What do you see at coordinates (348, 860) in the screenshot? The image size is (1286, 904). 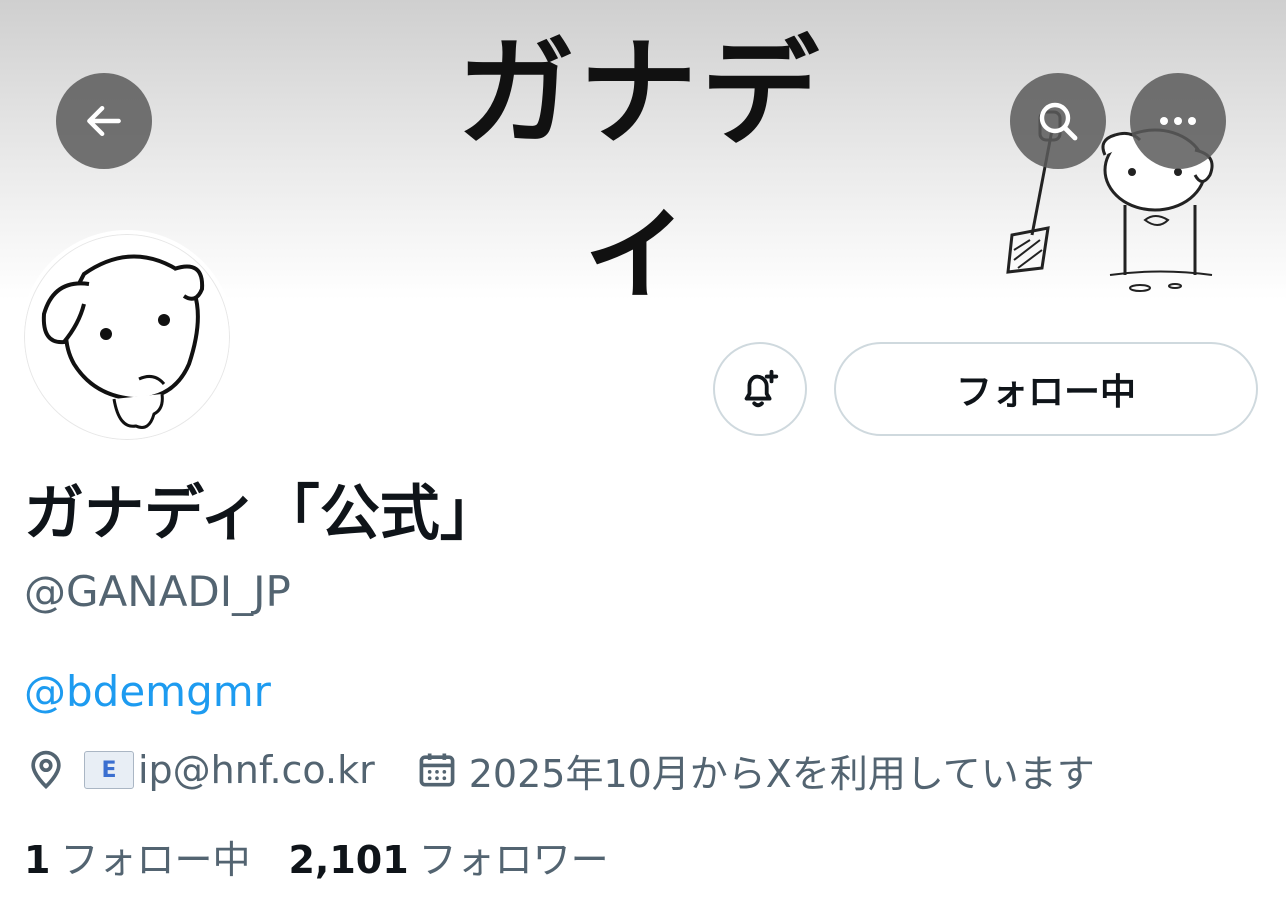 I see `followers-count: 2,101` at bounding box center [348, 860].